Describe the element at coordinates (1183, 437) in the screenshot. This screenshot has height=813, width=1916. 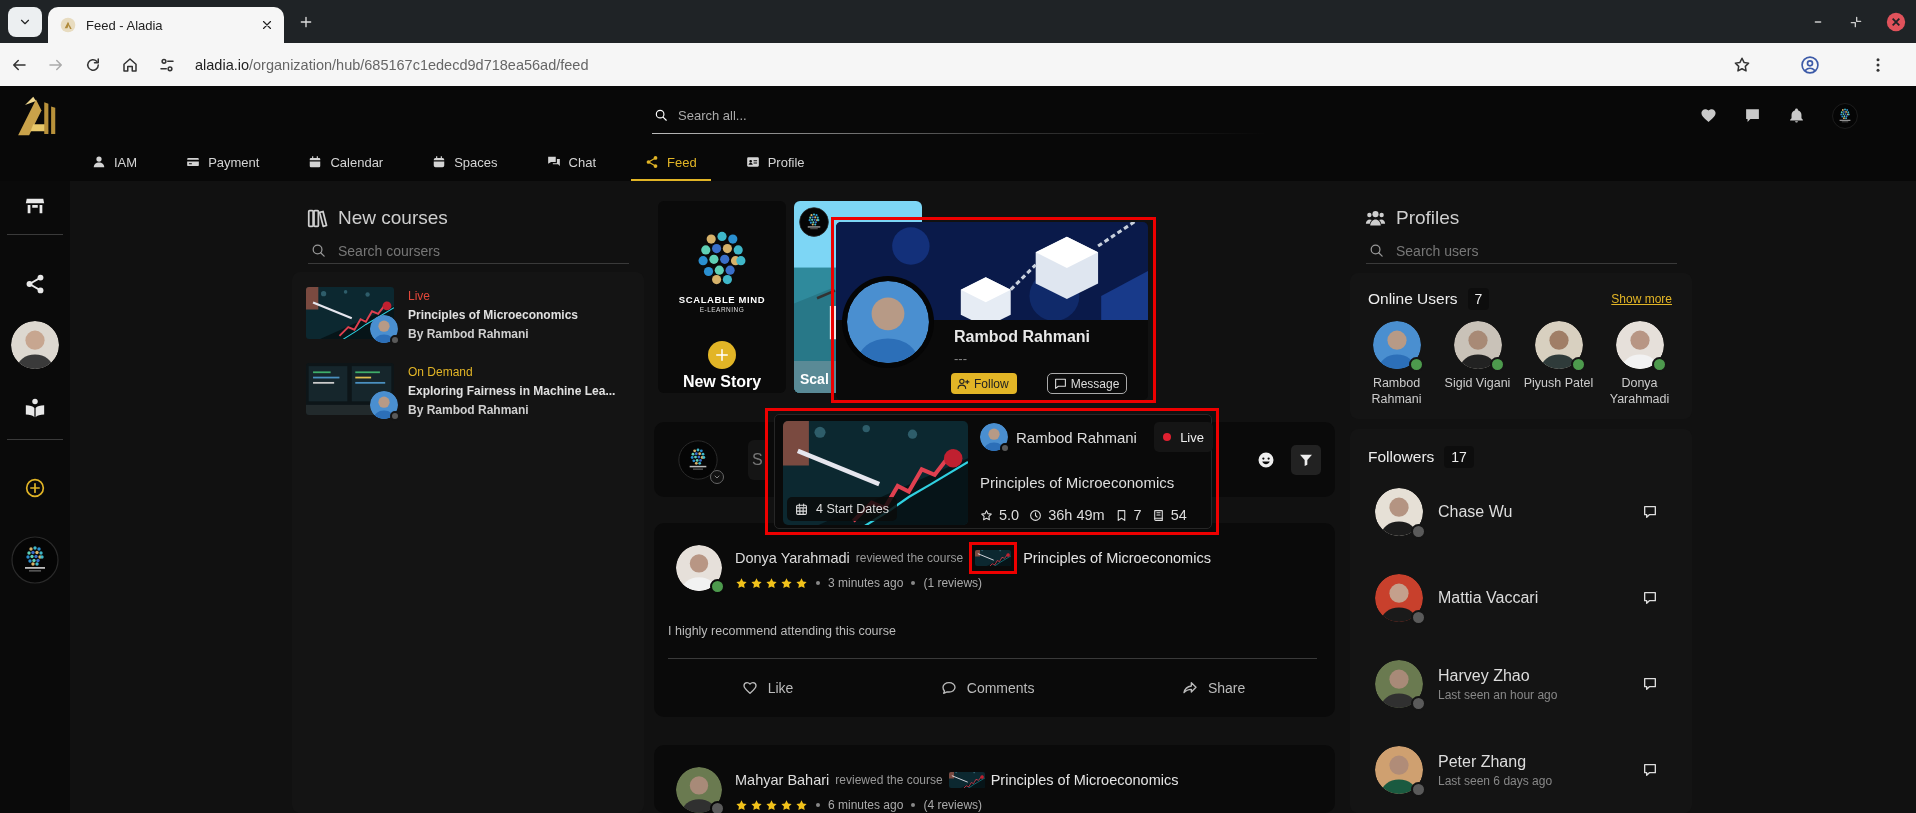
I see `status-badge: Live` at that location.